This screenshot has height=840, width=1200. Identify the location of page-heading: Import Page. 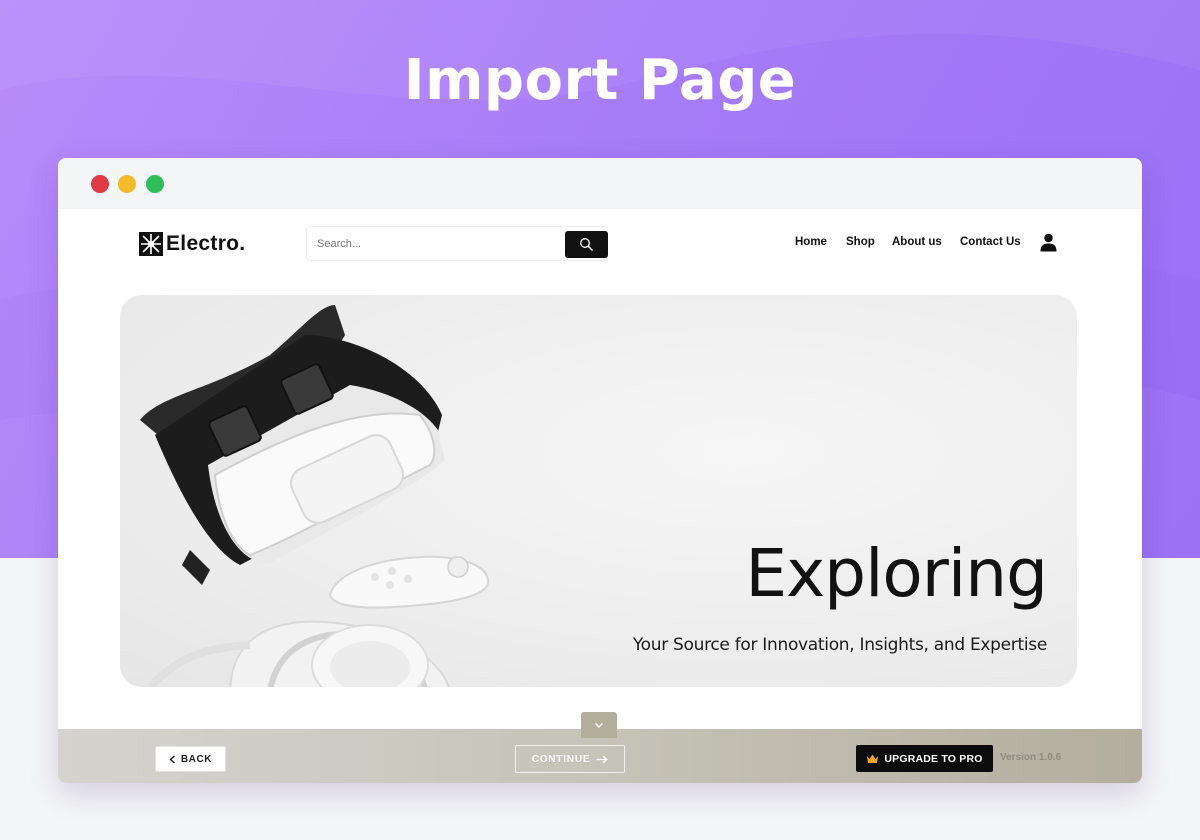
(600, 80).